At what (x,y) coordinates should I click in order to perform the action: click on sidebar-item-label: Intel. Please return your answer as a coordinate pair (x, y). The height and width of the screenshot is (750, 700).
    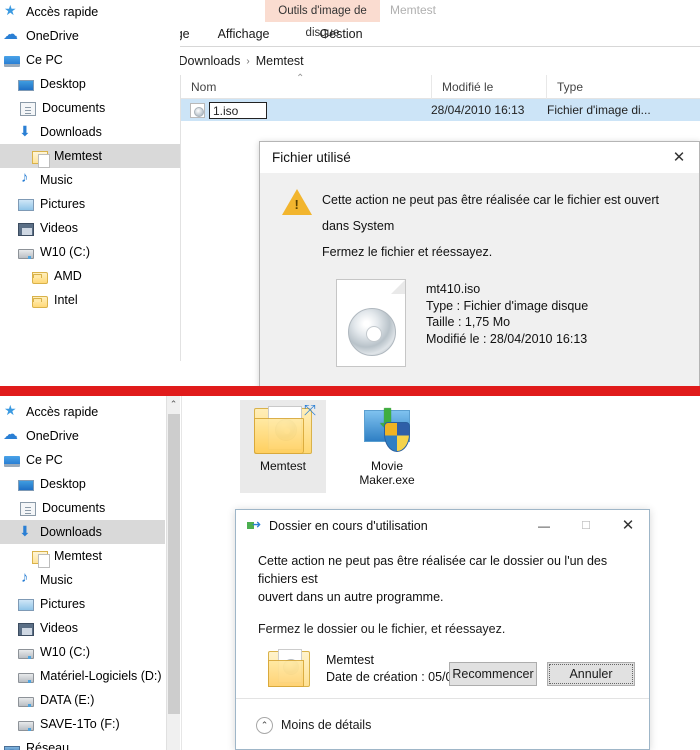
    Looking at the image, I should click on (66, 300).